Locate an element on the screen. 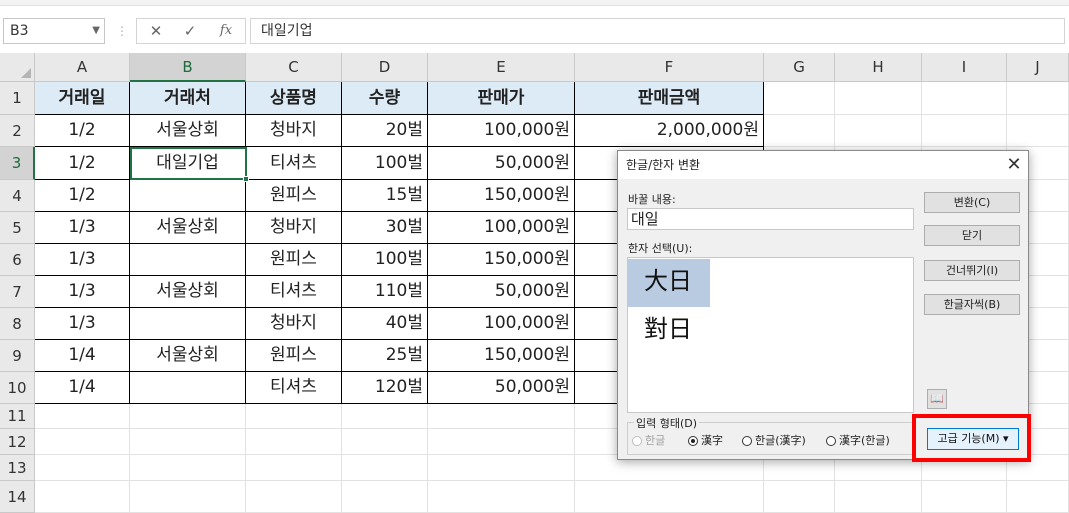 The width and height of the screenshot is (1069, 513). cell: 110벌 is located at coordinates (385, 292).